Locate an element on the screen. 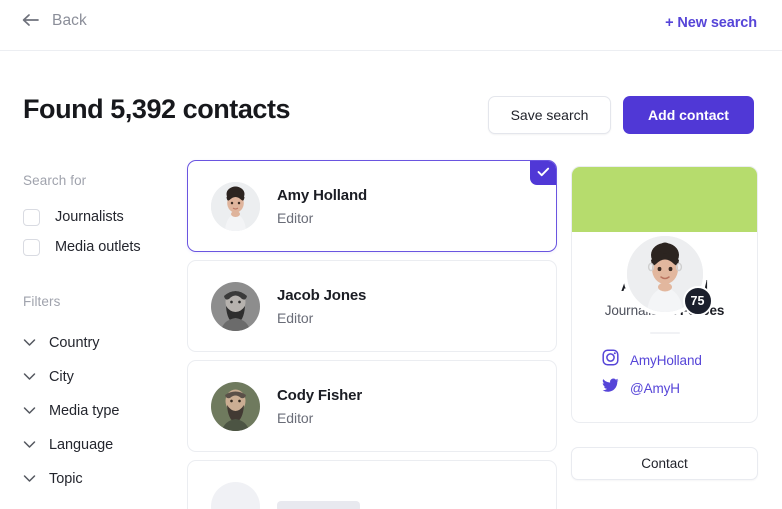  filter-row-media-type: Media type is located at coordinates (104, 411).